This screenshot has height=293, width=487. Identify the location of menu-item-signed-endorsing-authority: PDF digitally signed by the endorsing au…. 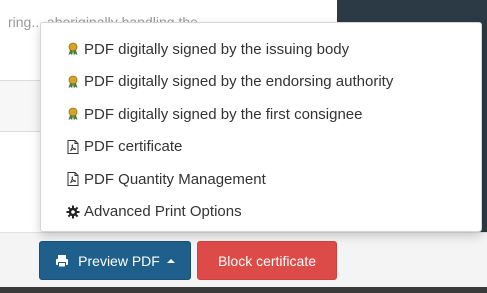
(261, 82).